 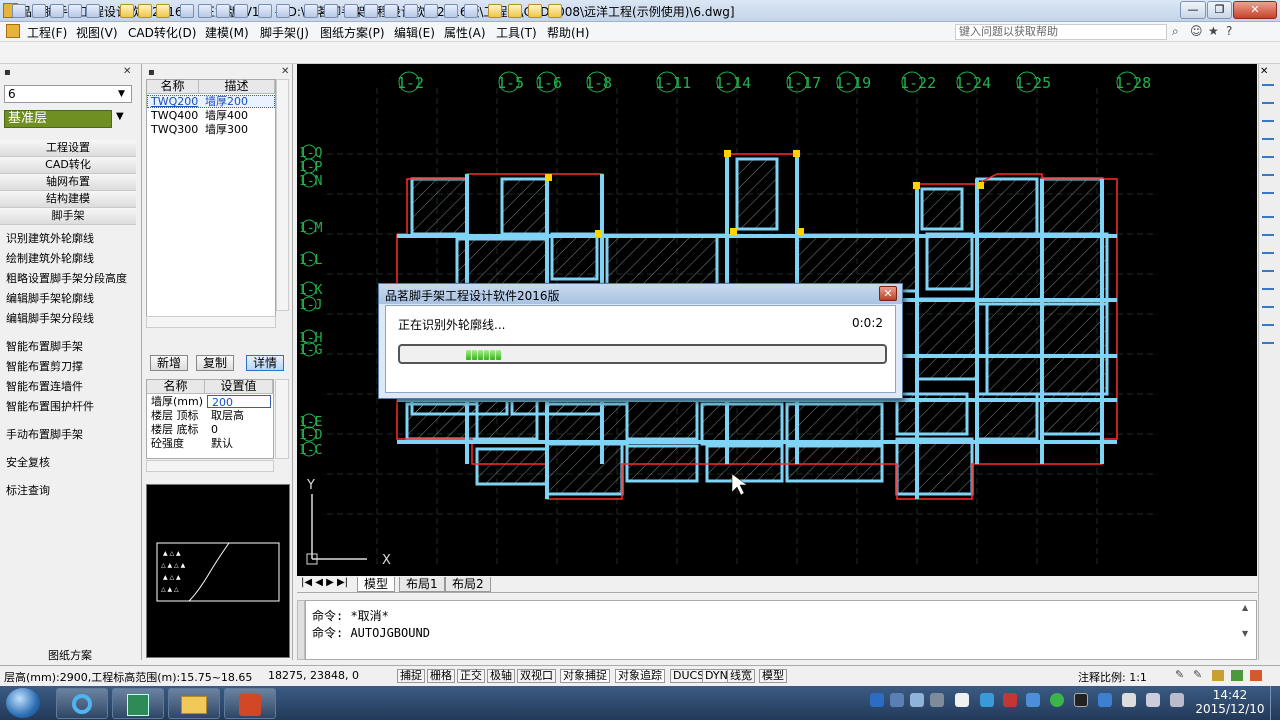 I want to click on tool-offset-icon, so click(x=1268, y=251).